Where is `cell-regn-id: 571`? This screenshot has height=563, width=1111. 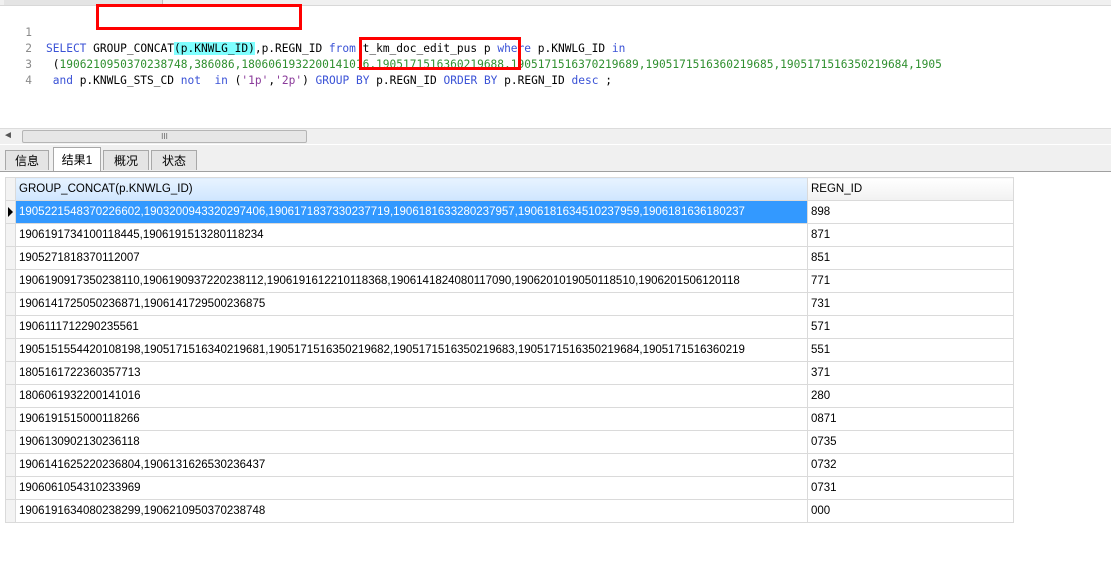
cell-regn-id: 571 is located at coordinates (910, 327).